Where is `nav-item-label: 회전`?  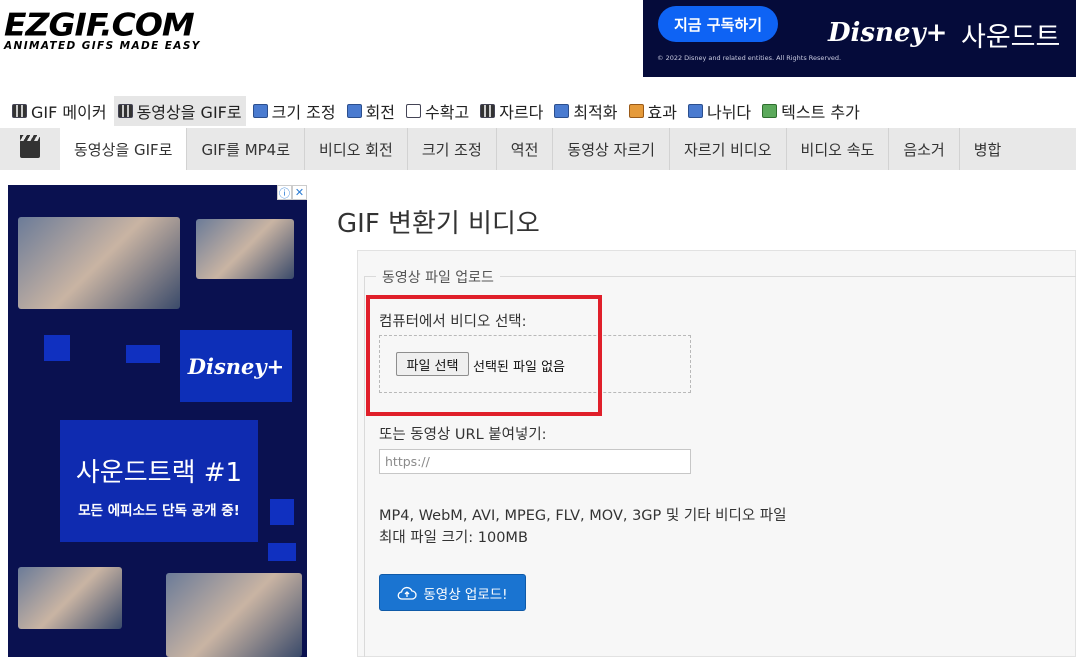 nav-item-label: 회전 is located at coordinates (380, 112).